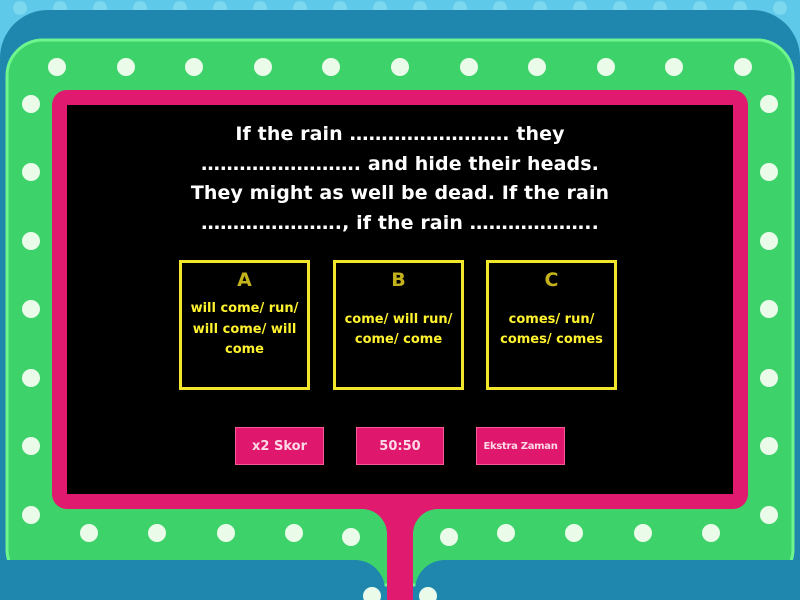 The image size is (800, 600). Describe the element at coordinates (244, 280) in the screenshot. I see `answer-letter: A` at that location.